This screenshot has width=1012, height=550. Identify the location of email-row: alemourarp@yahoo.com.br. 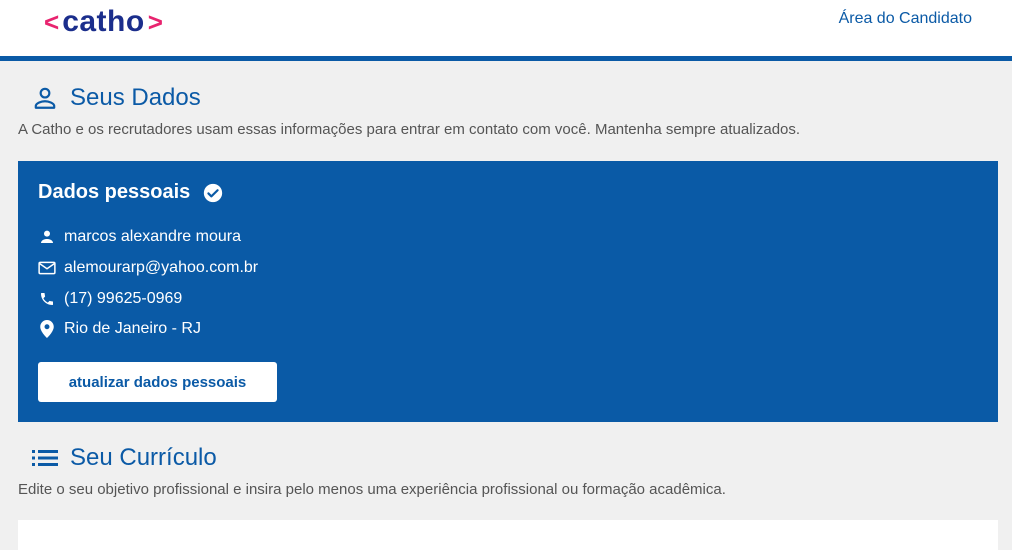
(148, 268).